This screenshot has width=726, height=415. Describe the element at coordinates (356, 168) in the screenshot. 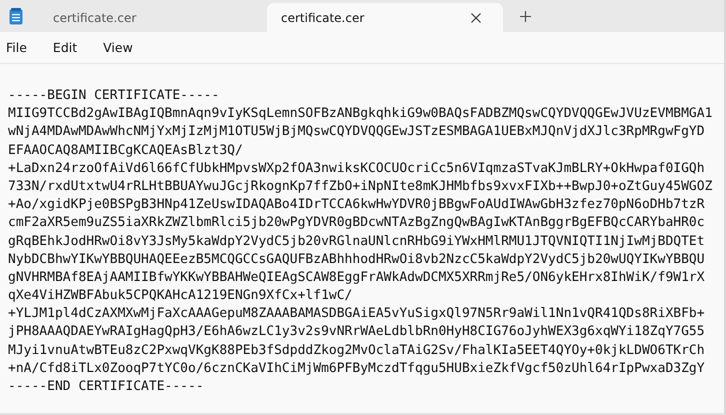

I see `text-line: +LaDxn24rzoOfAiVd6l66fCfUbkHMpvsWXp2fOA3nwiksKCOCUOcriCc5n6VIqmzaSTvaKJmBLRY+OkHwpaf0IGQh` at that location.